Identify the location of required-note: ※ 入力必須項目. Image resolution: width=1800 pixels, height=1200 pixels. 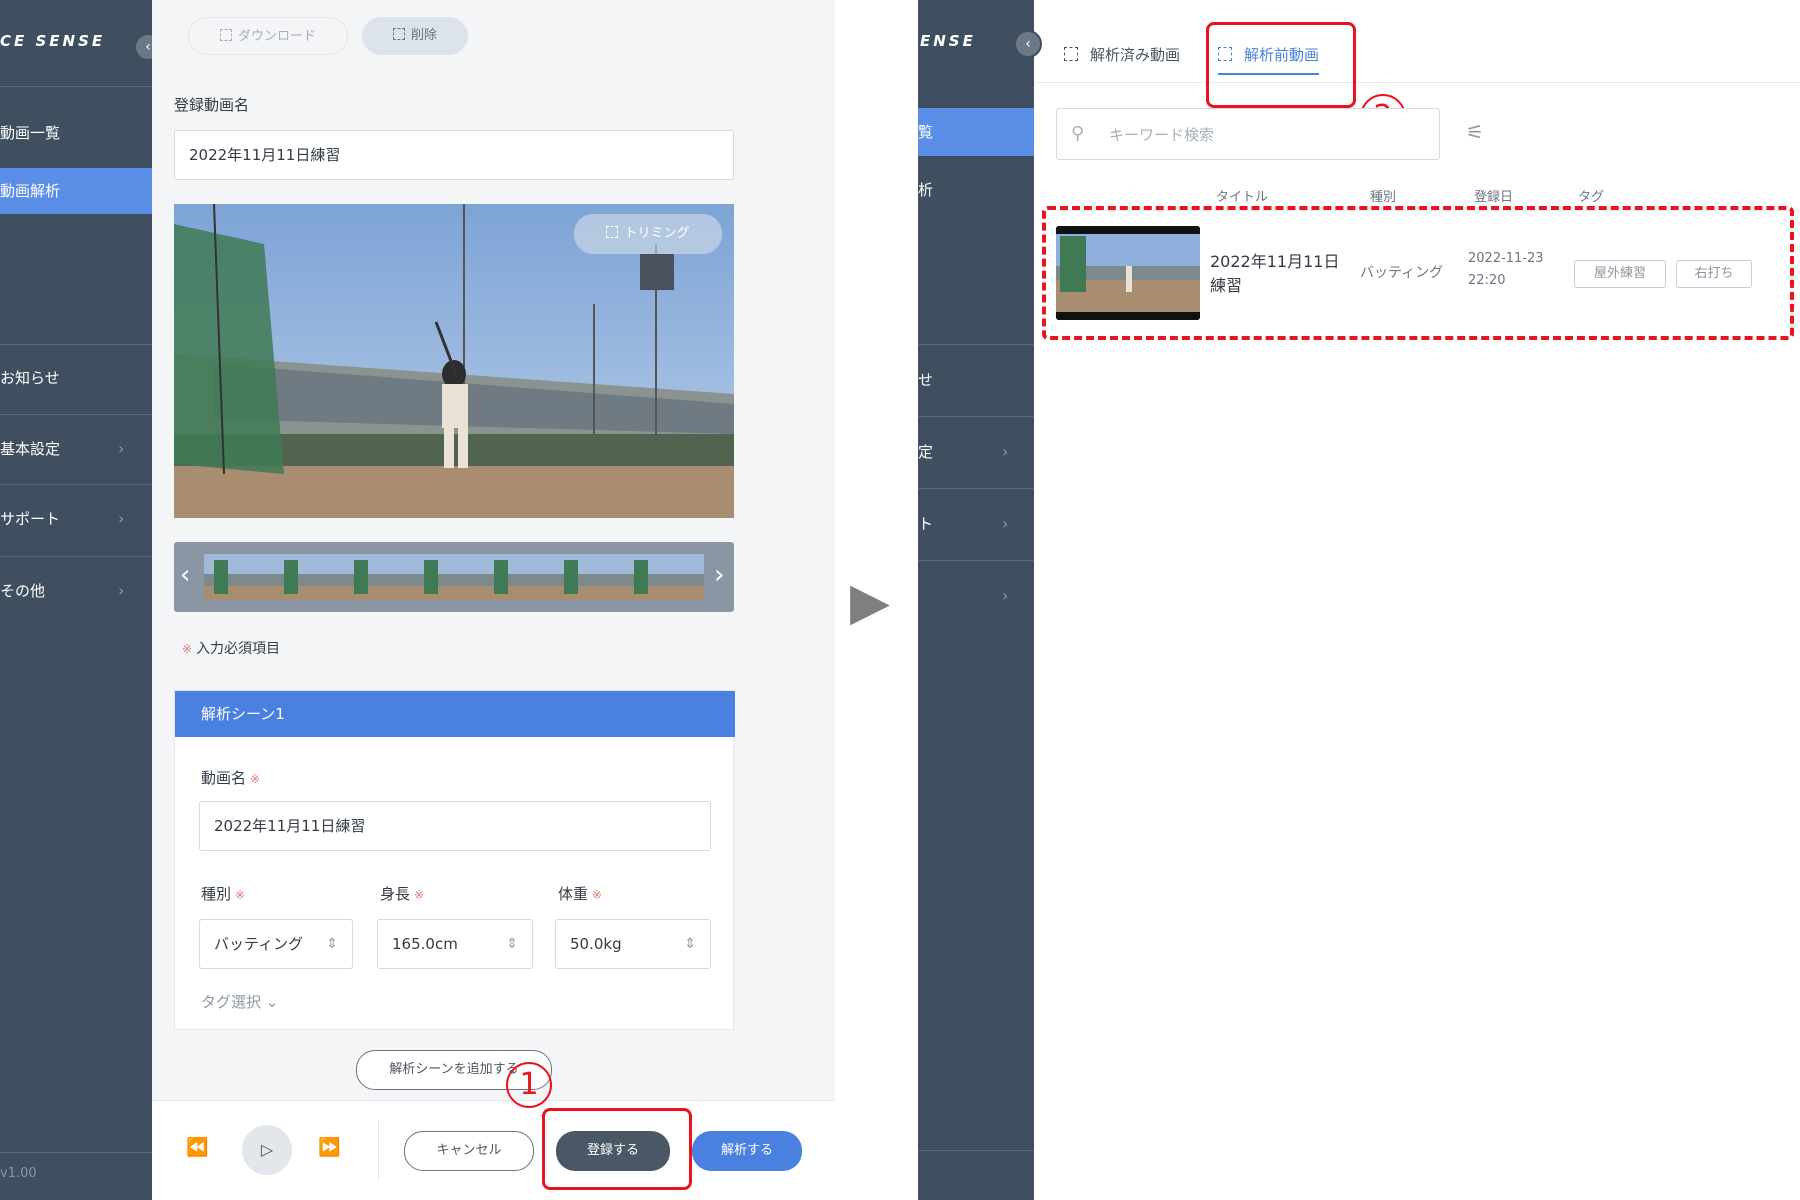
(231, 648).